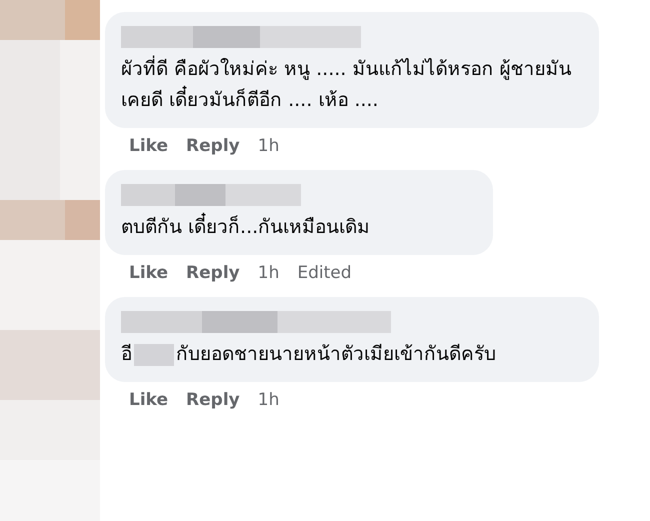  I want to click on comment-text: กับยอดชายนายหน้าตัวเมียเข้ากันดีครับ, so click(336, 354).